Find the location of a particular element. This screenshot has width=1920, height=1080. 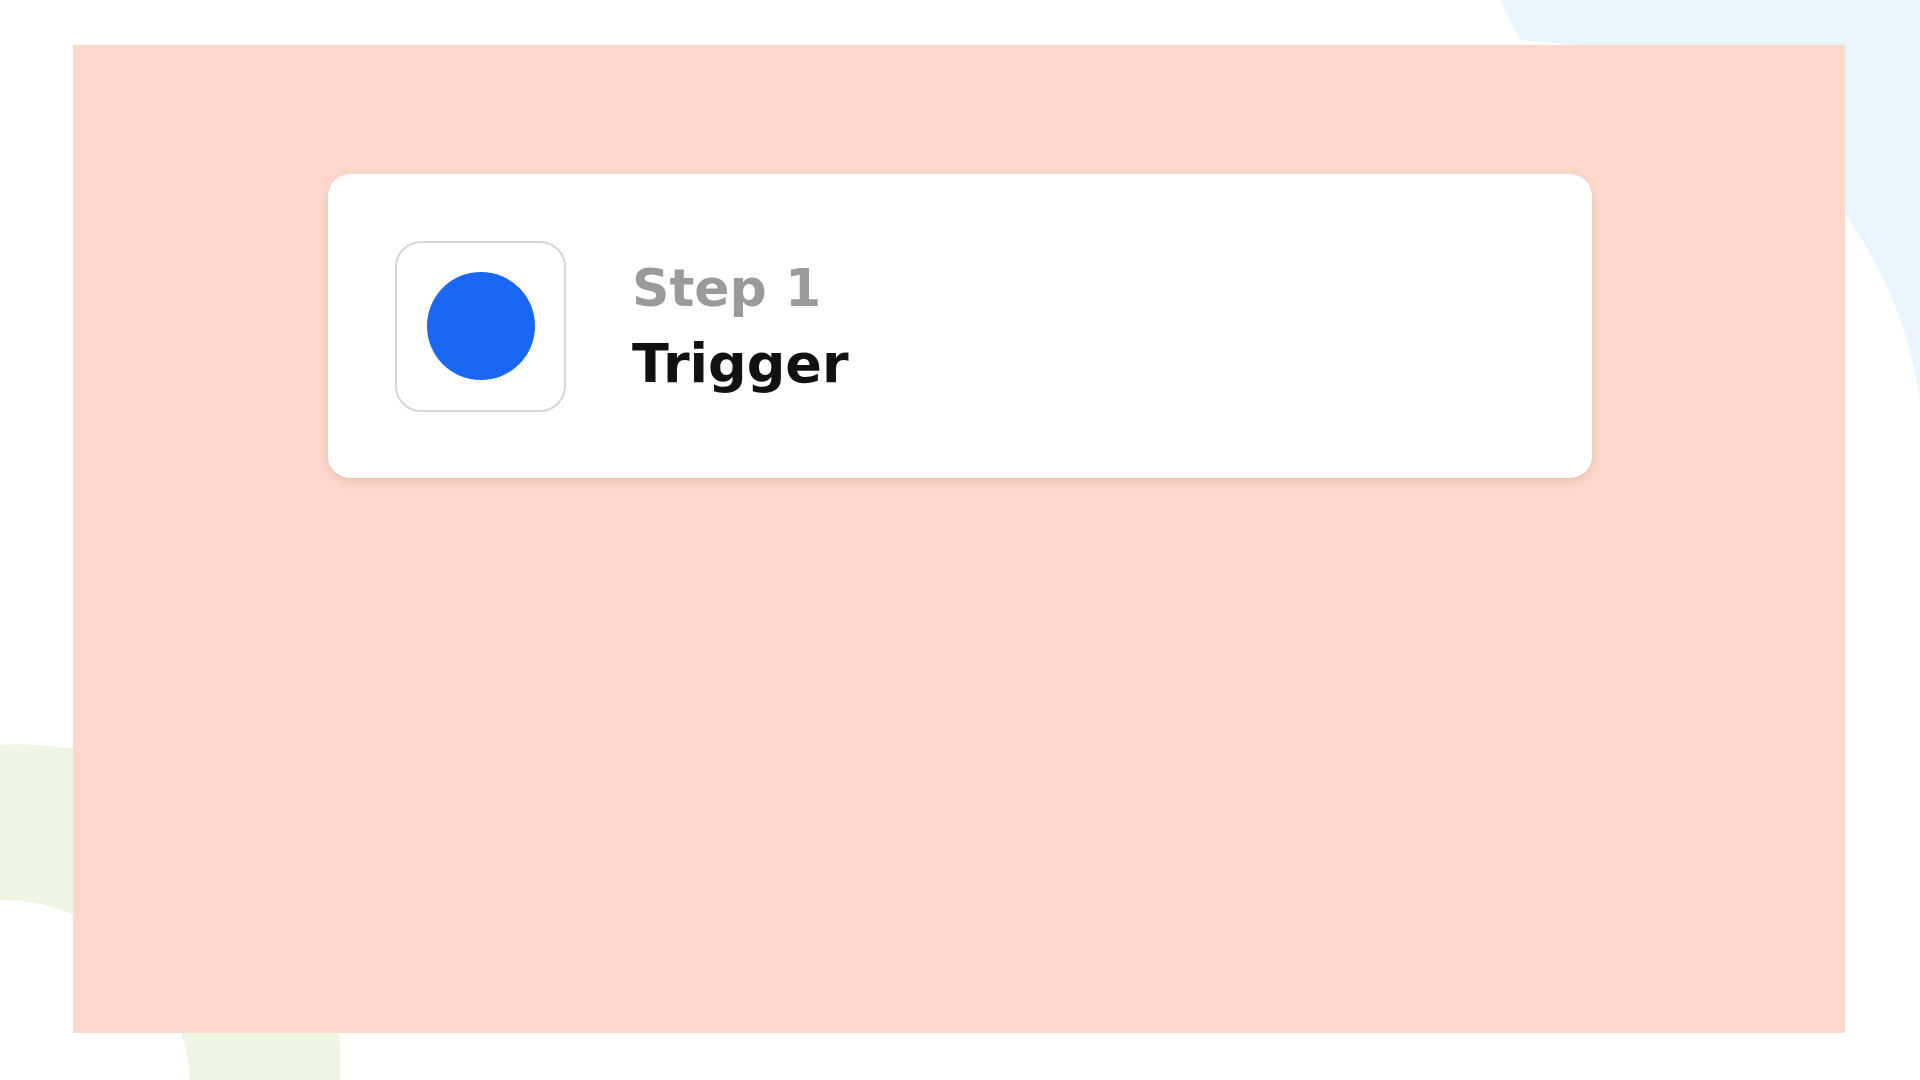

app-icon is located at coordinates (480, 326).